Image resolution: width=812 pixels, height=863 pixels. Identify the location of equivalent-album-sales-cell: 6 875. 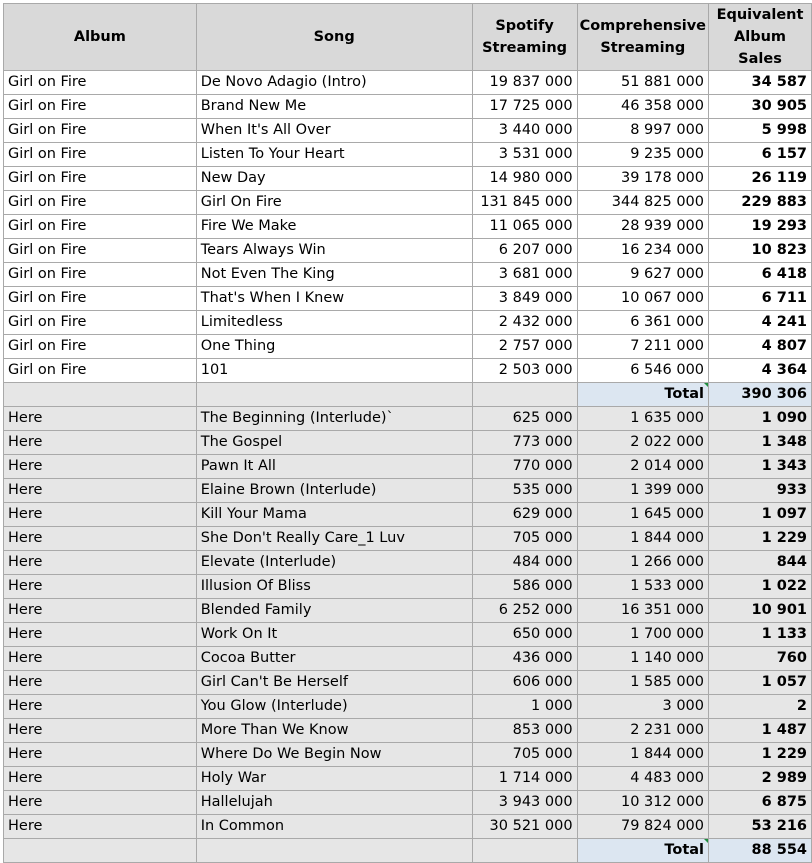
(760, 802).